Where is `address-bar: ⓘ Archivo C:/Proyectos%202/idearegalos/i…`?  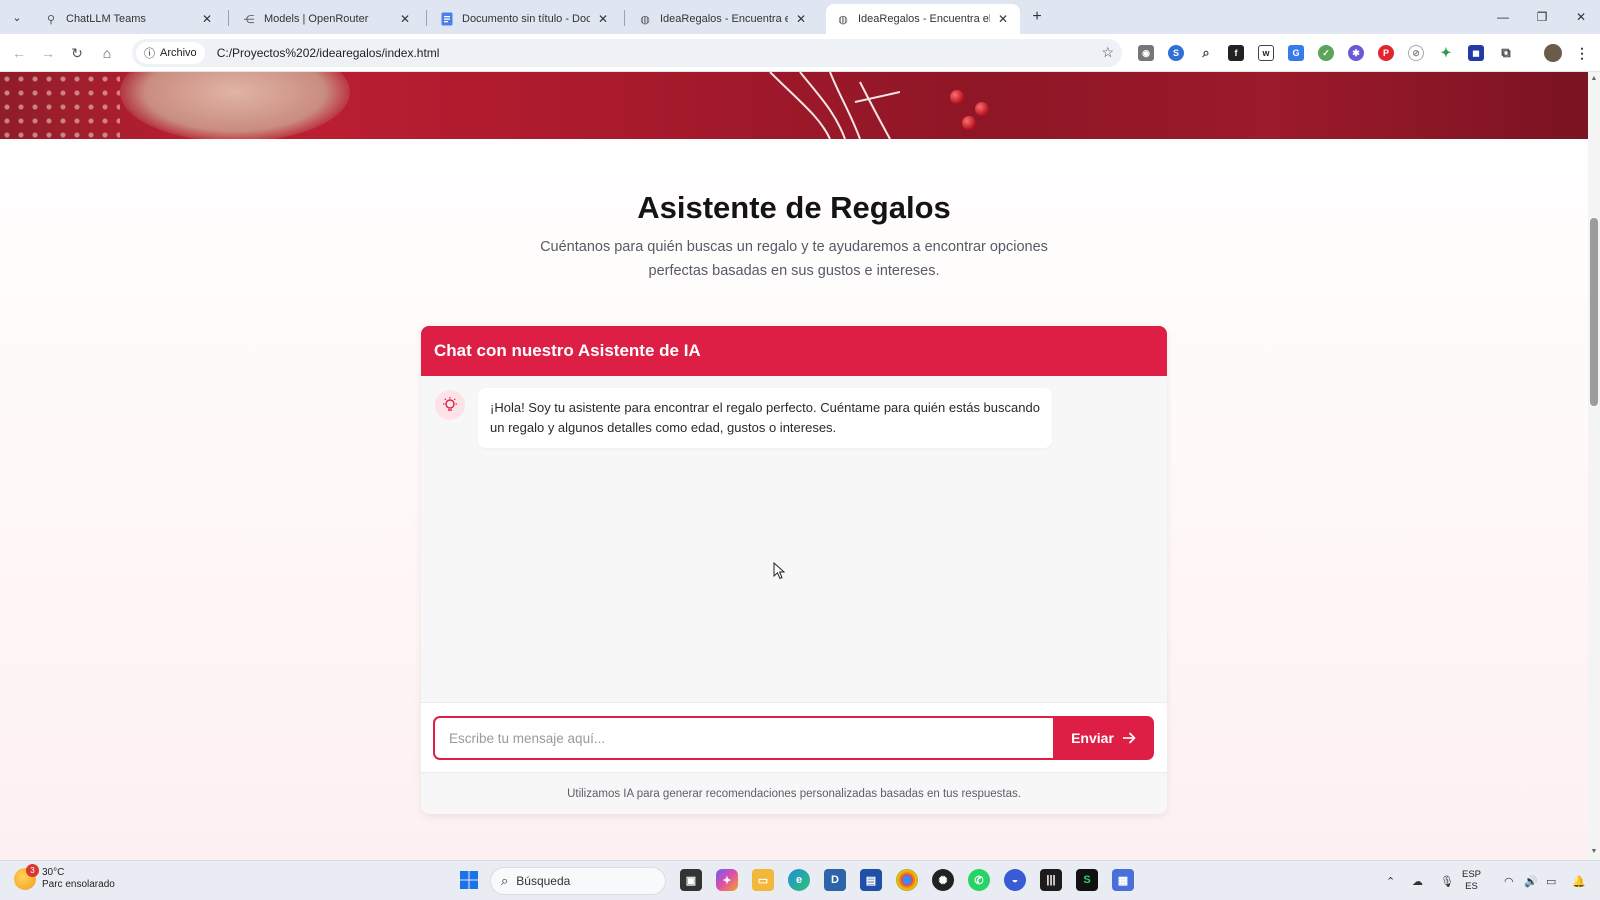
address-bar: ⓘ Archivo C:/Proyectos%202/idearegalos/i… is located at coordinates (627, 53).